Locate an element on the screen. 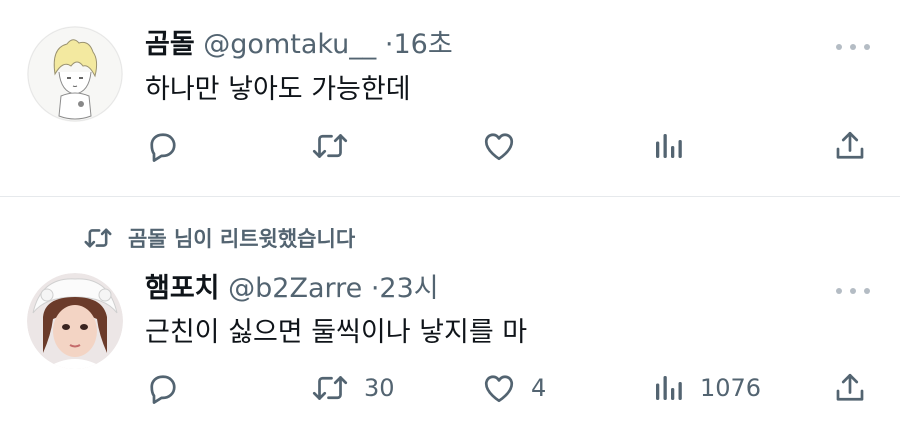 The image size is (900, 426). tweet-header: 곰돌 @gomtaku__ ·16초 is located at coordinates (299, 45).